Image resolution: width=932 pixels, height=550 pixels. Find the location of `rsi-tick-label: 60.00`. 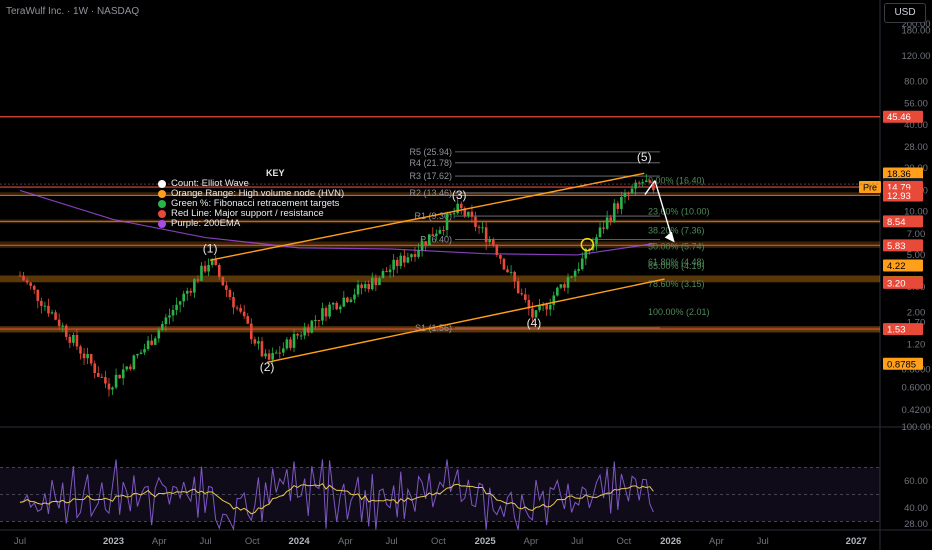

rsi-tick-label: 60.00 is located at coordinates (916, 481).